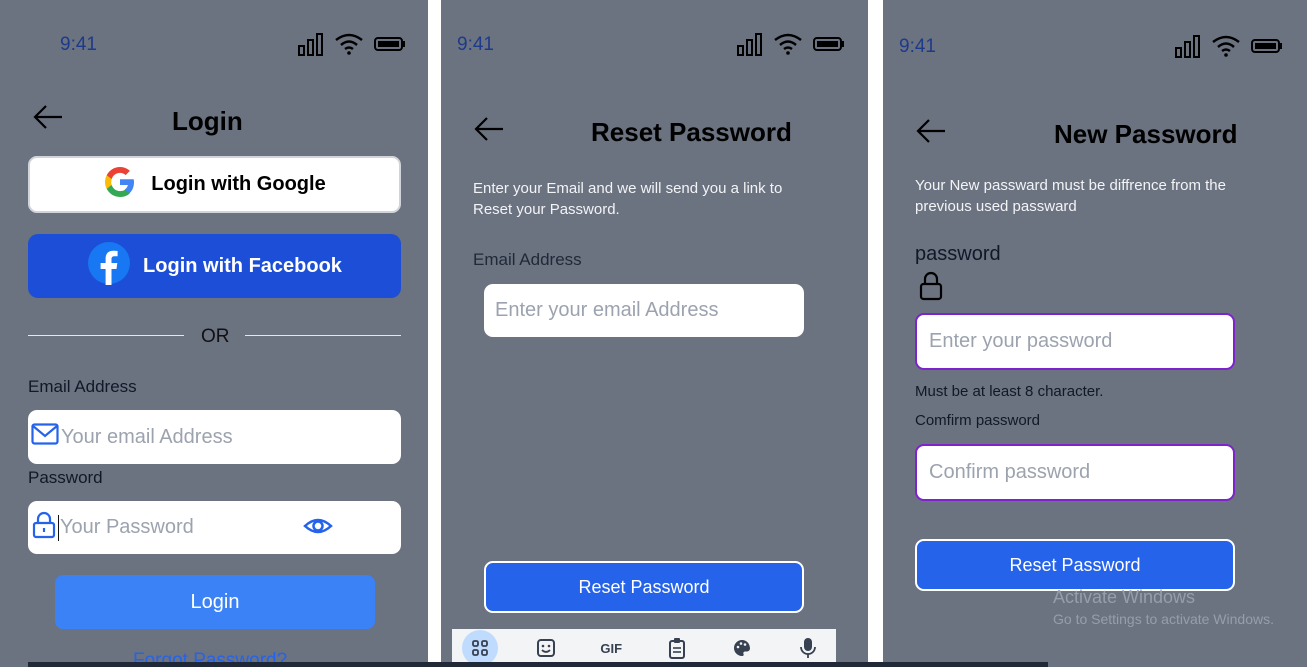  I want to click on email-field: Enter your email Address, so click(644, 310).